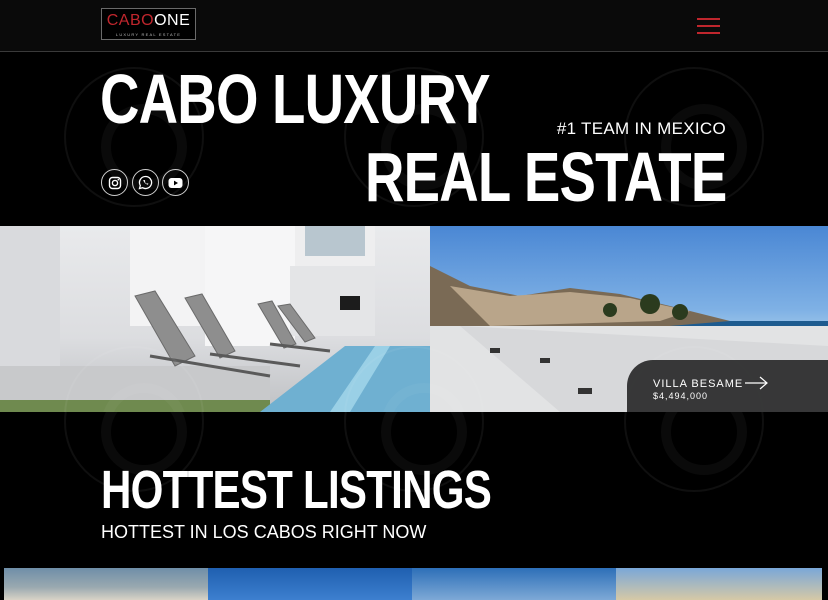  What do you see at coordinates (114, 182) in the screenshot?
I see `instagram-icon` at bounding box center [114, 182].